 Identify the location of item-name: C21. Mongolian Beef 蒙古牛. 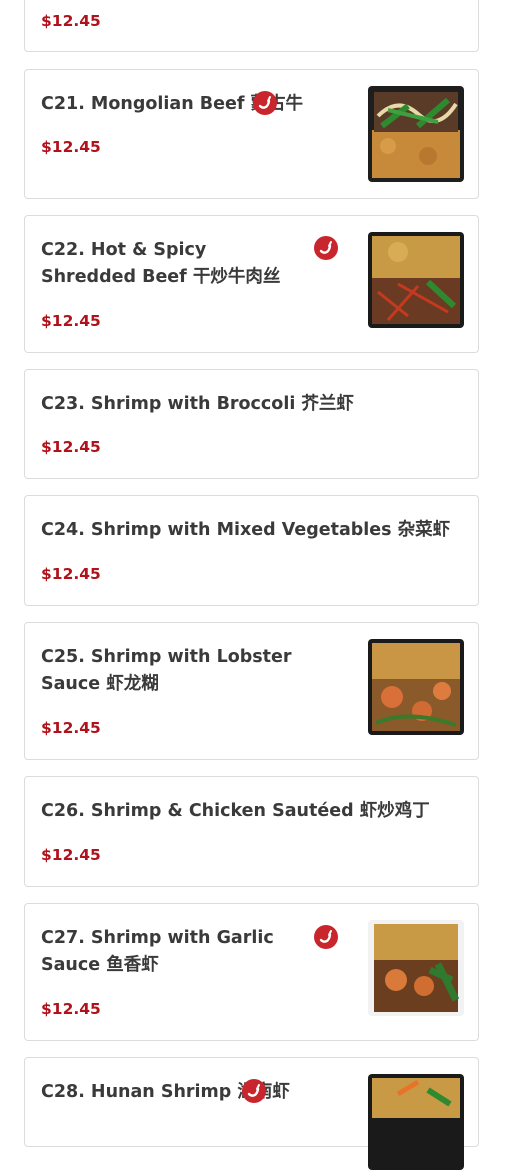
(172, 104).